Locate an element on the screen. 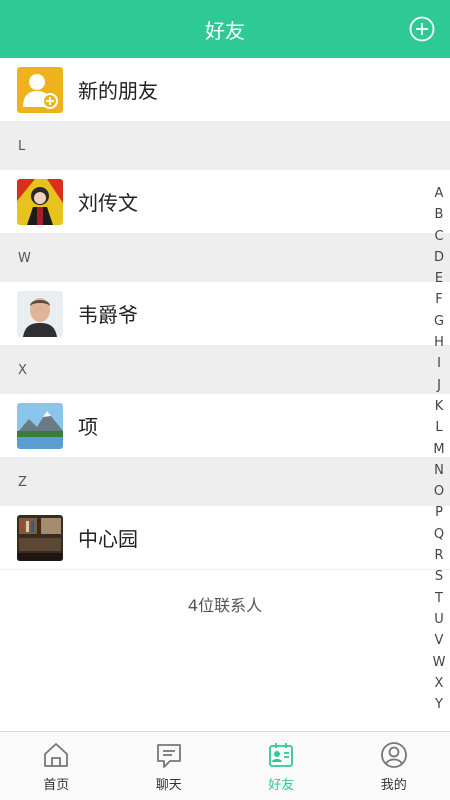 This screenshot has width=450, height=800. tab-friends: 好友 is located at coordinates (281, 766).